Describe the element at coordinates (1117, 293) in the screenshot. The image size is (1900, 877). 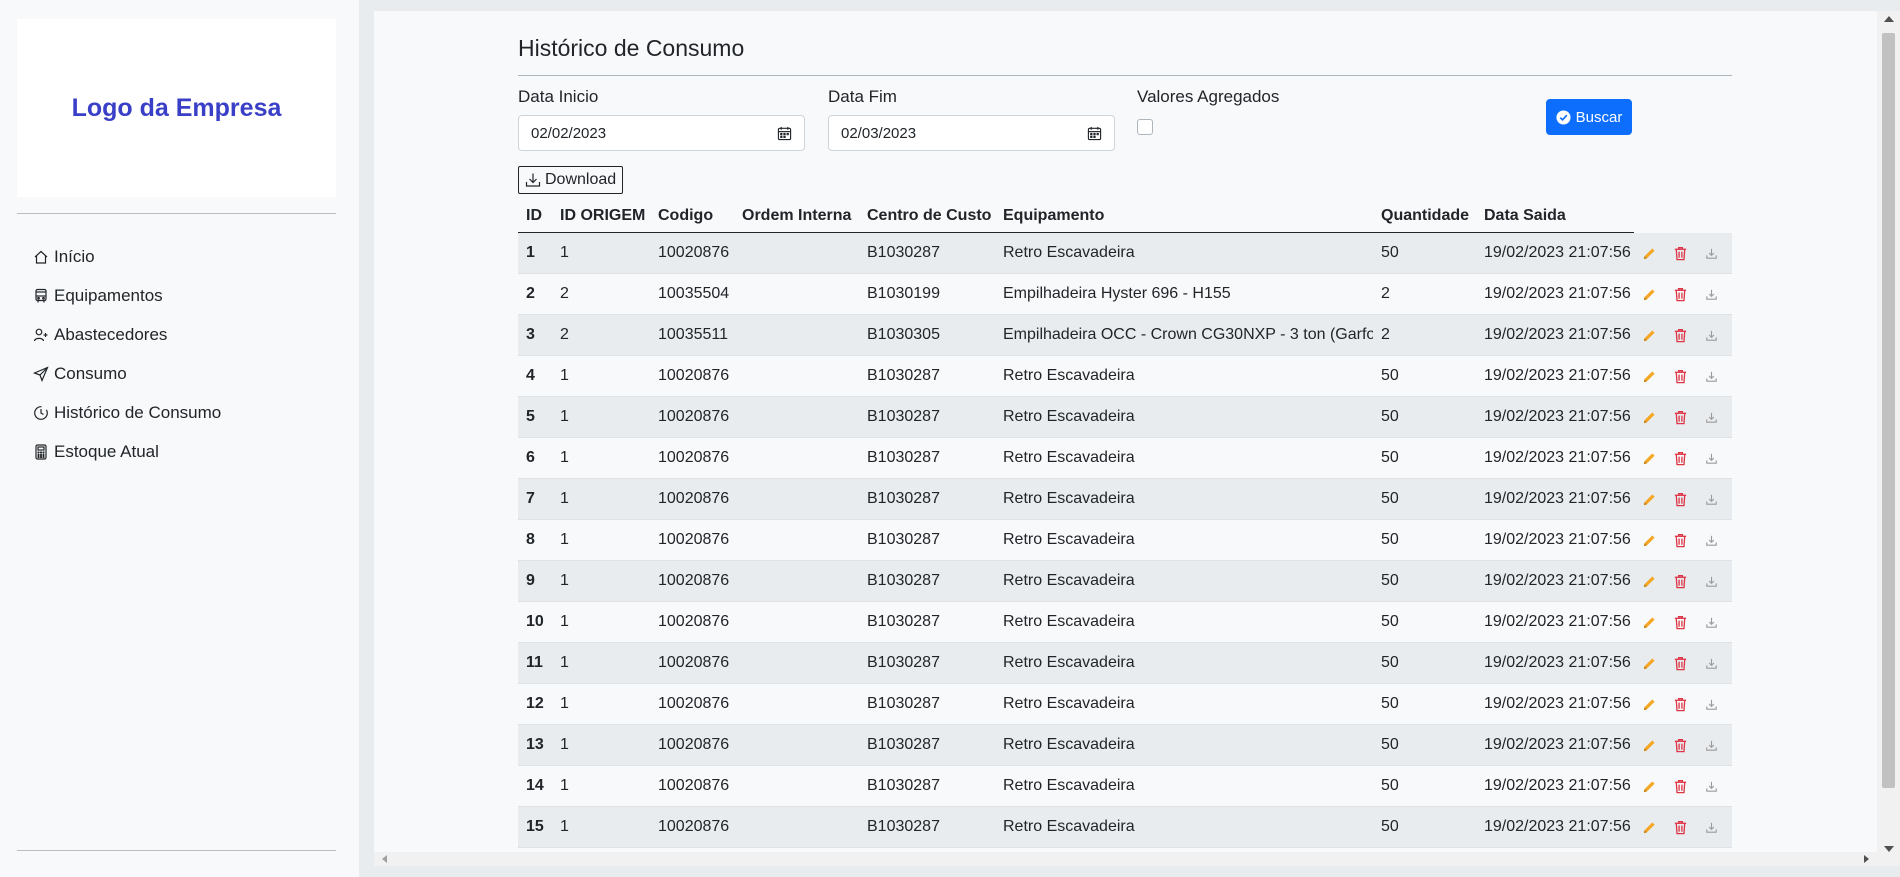
I see `cell-equipamento: Empilhadeira Hyster 696 - H155` at that location.